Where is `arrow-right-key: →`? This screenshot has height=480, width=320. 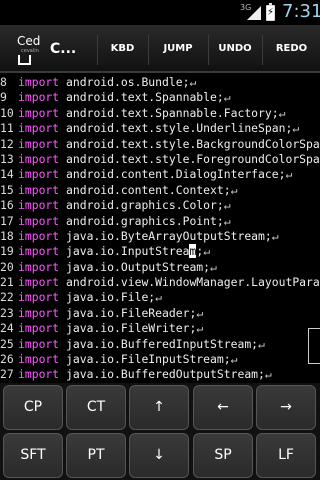
arrow-right-key: → is located at coordinates (286, 407).